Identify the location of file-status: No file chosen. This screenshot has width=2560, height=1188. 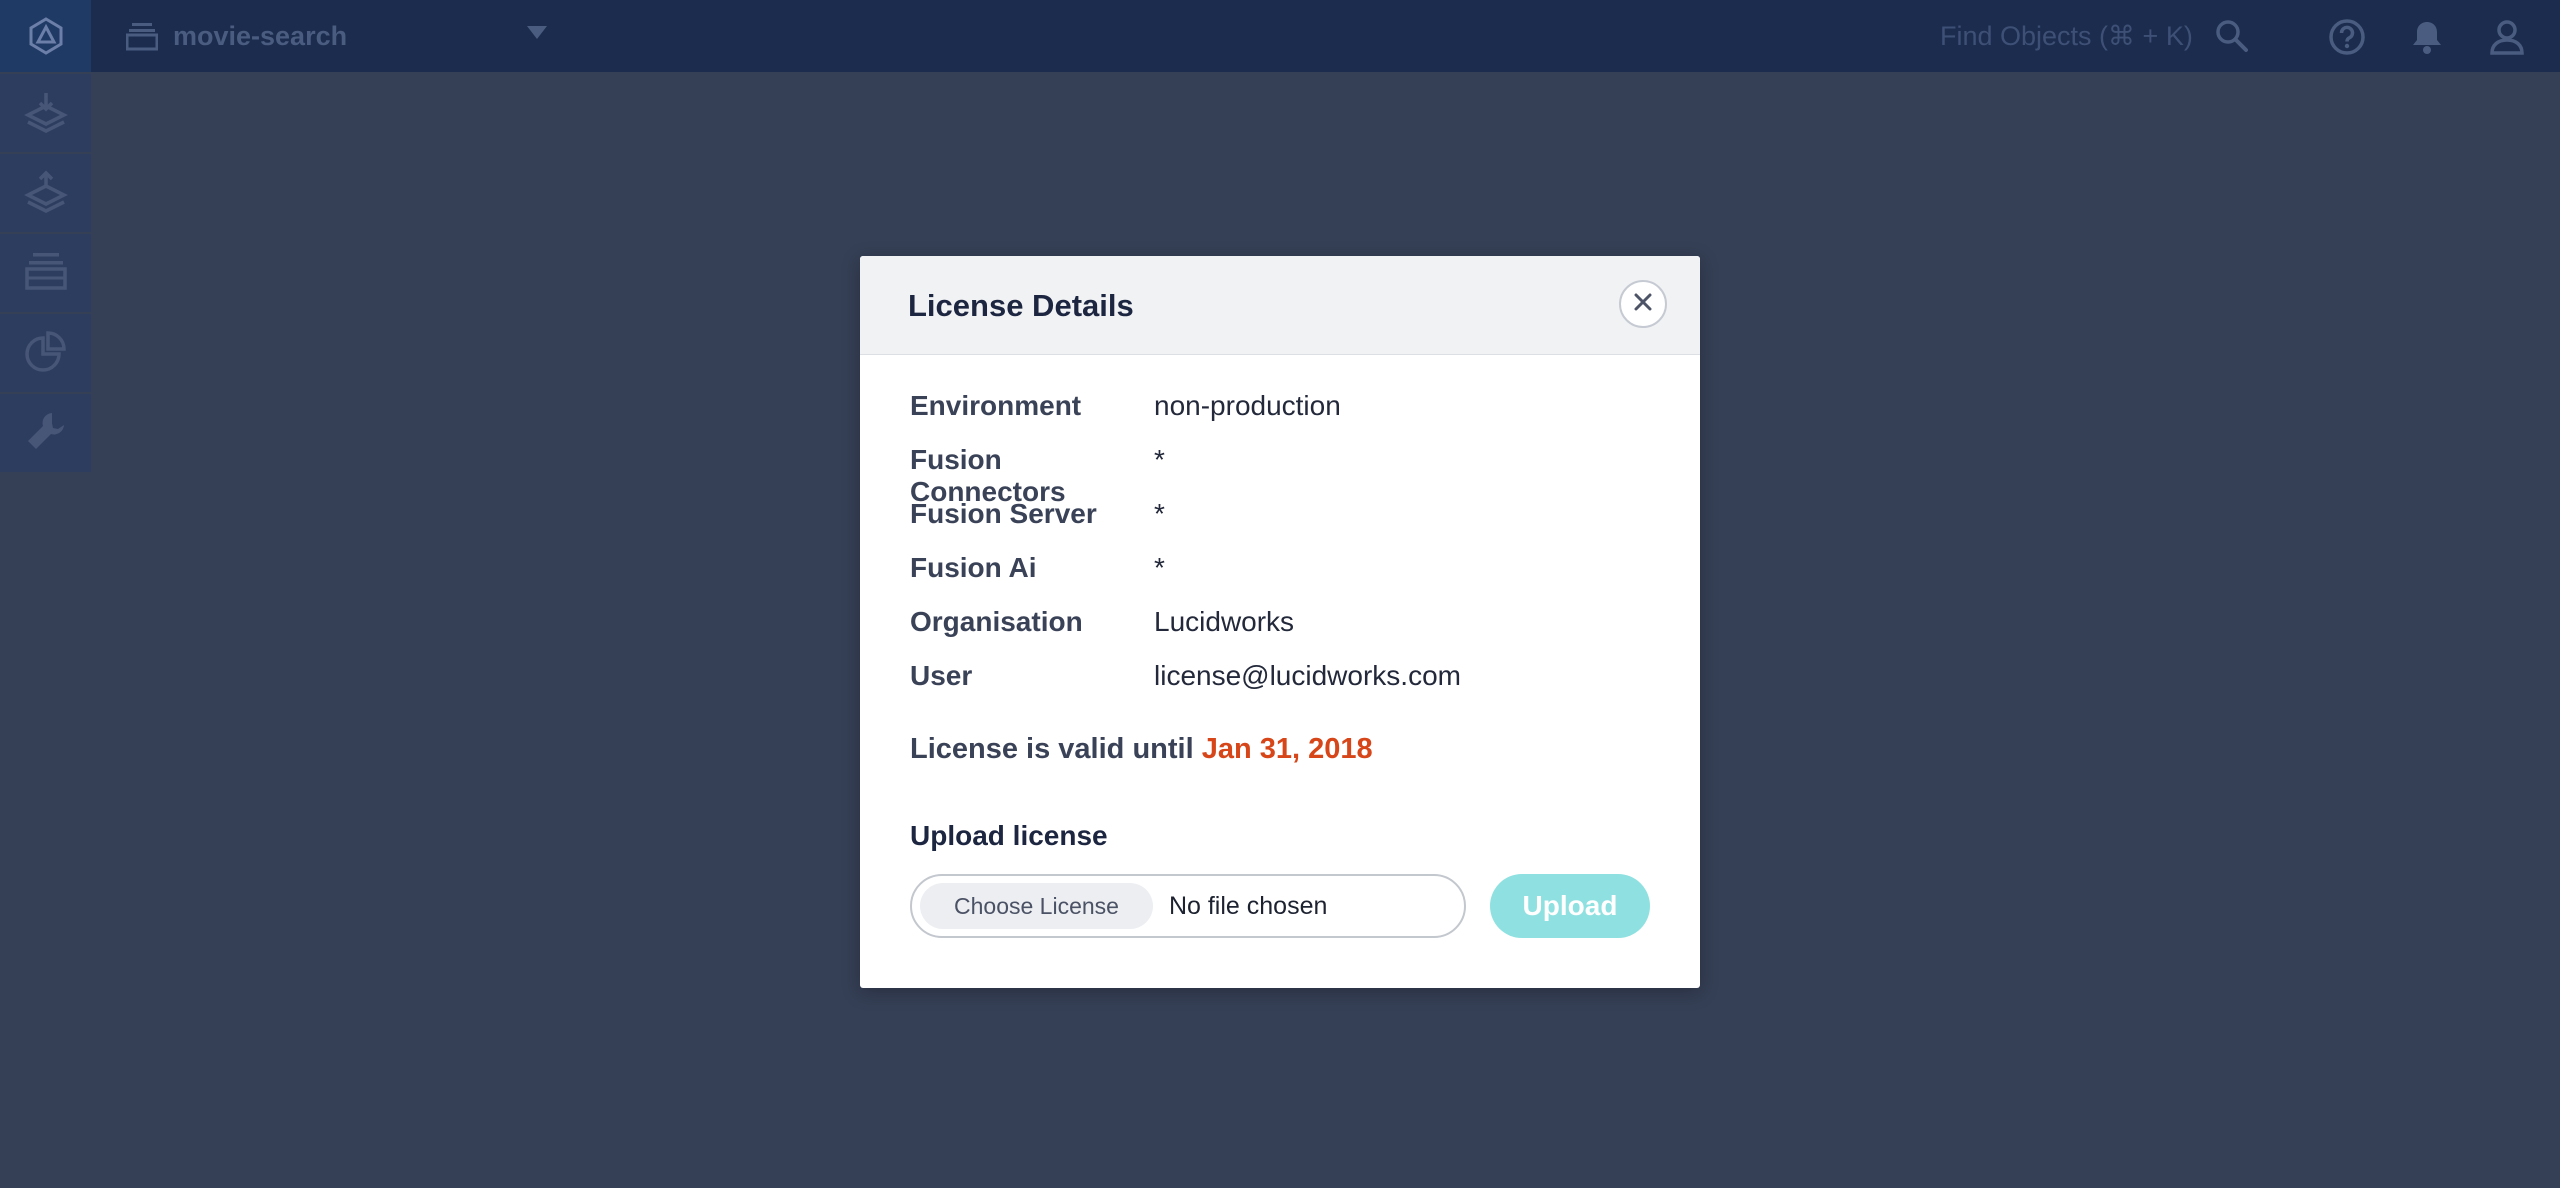
(1248, 905).